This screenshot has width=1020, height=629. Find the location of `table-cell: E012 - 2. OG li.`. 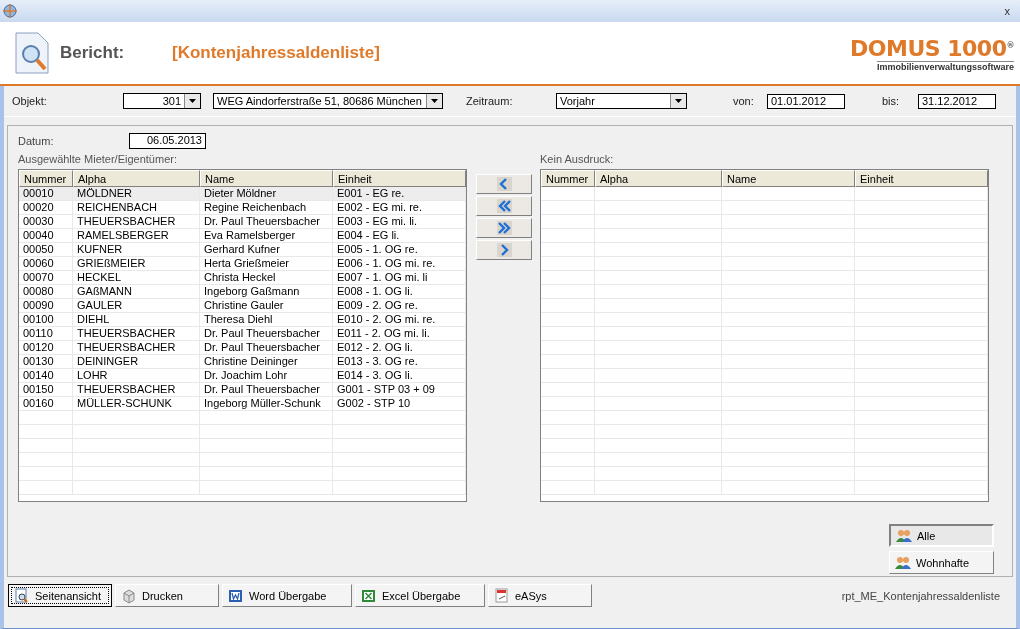

table-cell: E012 - 2. OG li. is located at coordinates (399, 347).